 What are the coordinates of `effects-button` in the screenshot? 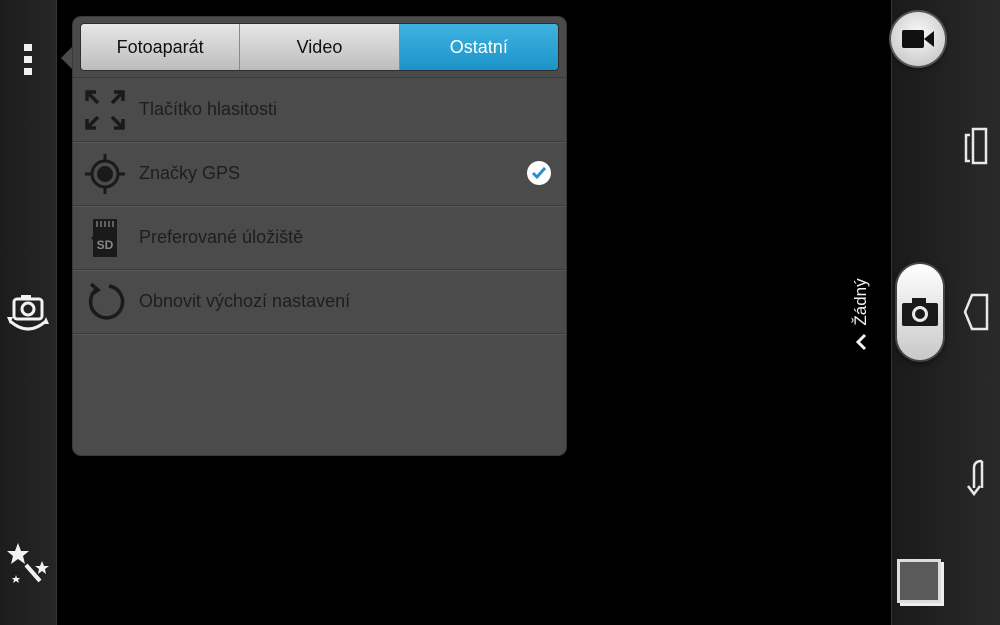 It's located at (28, 565).